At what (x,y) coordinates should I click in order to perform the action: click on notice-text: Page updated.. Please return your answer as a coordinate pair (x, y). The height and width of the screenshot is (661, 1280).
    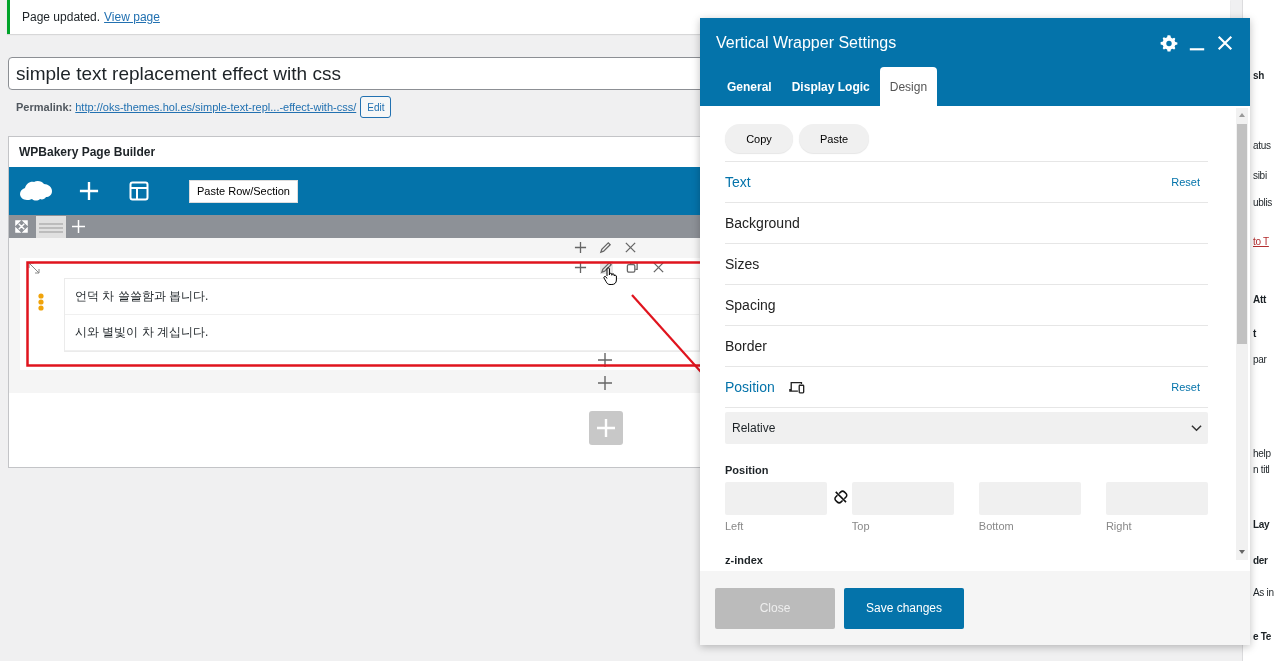
    Looking at the image, I should click on (61, 17).